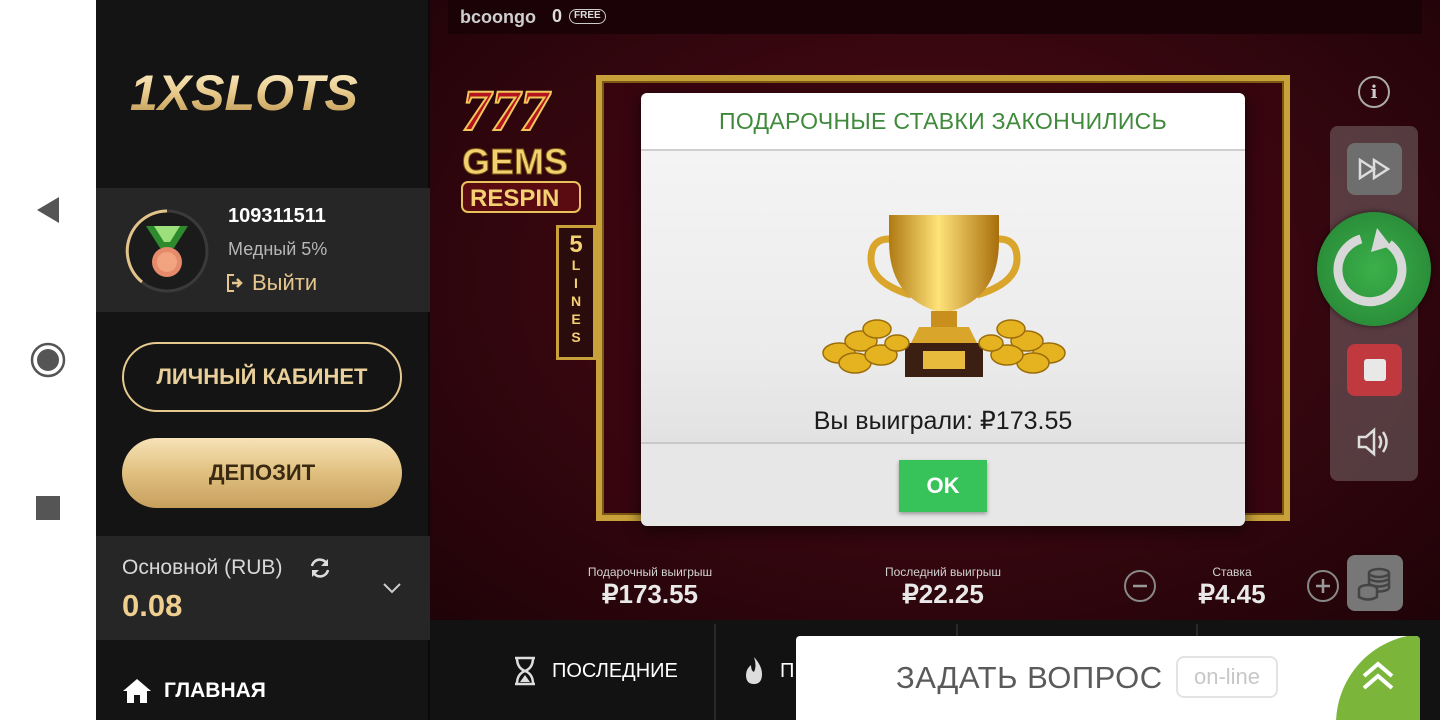 This screenshot has height=720, width=1440. Describe the element at coordinates (285, 282) in the screenshot. I see `logout-label: Выйти` at that location.